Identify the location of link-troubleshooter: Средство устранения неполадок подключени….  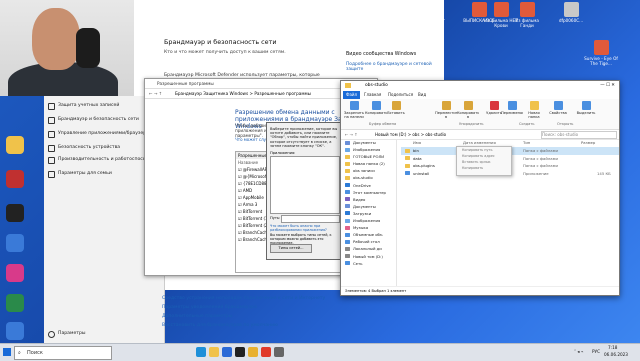
(262, 298).